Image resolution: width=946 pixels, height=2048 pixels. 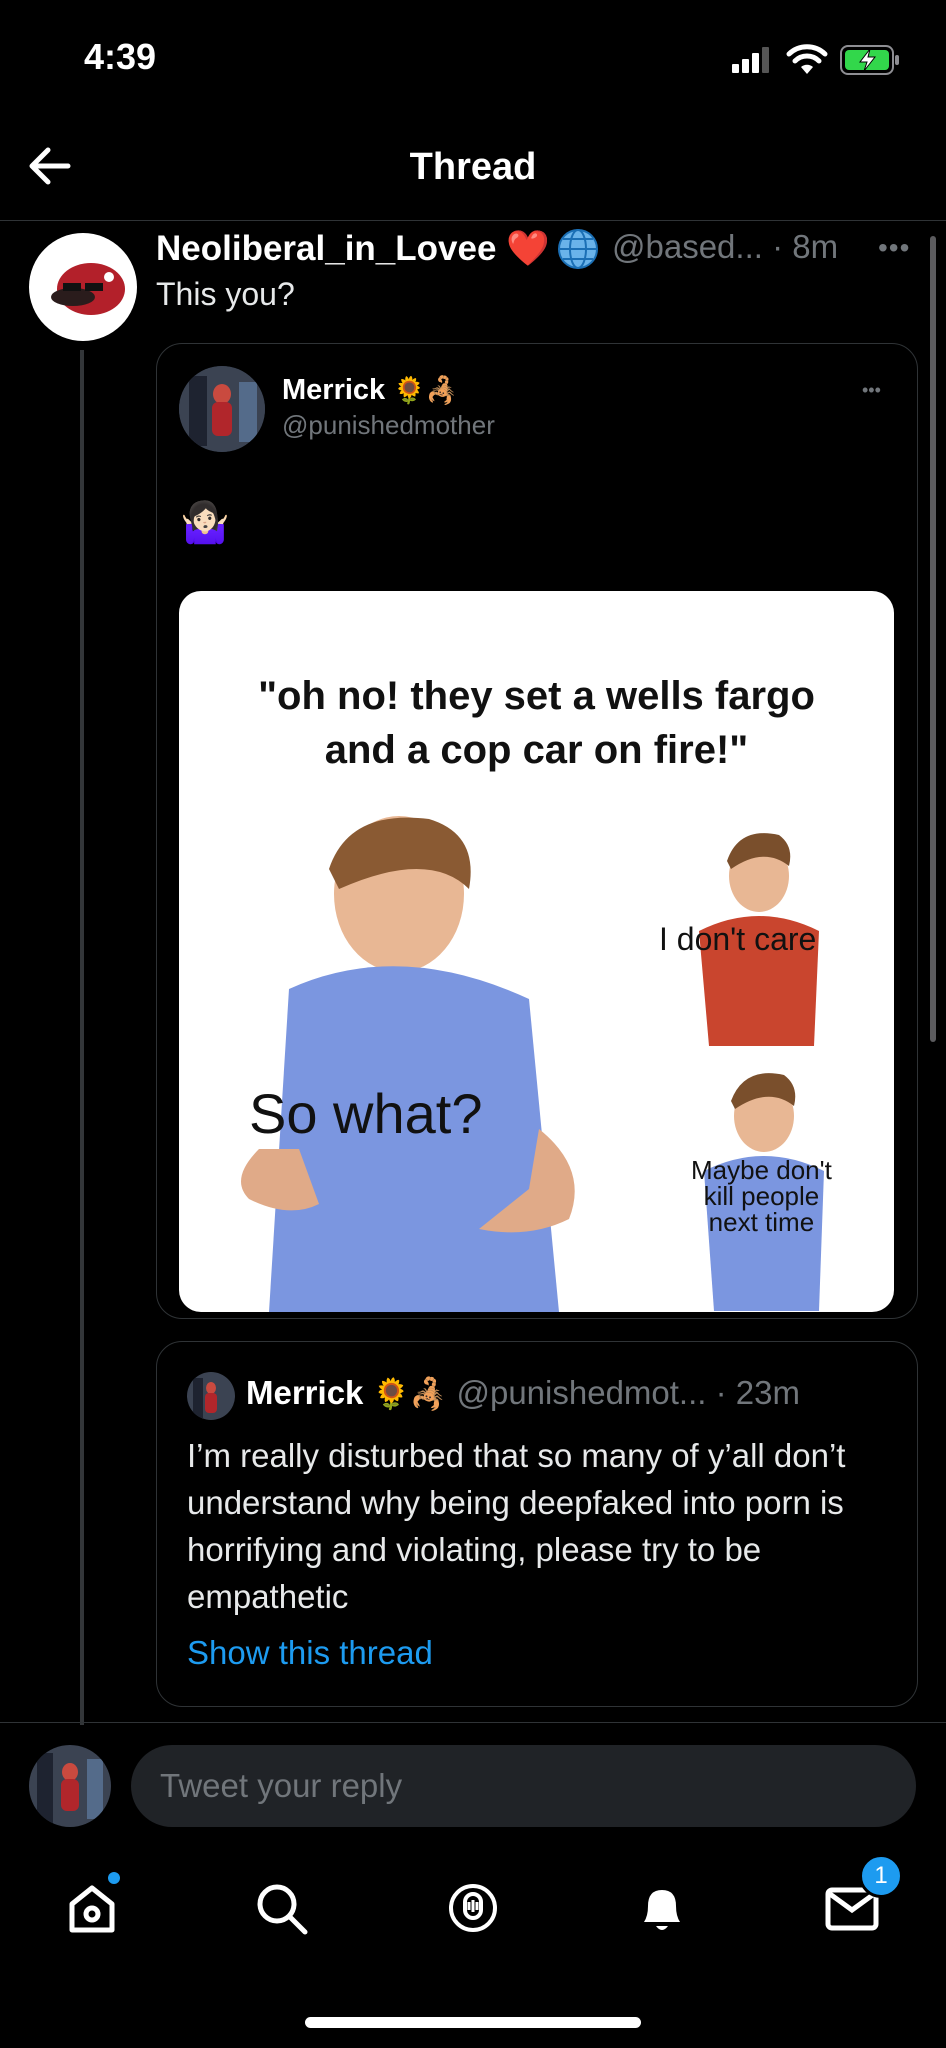 What do you see at coordinates (70, 1786) in the screenshot?
I see `my-avatar` at bounding box center [70, 1786].